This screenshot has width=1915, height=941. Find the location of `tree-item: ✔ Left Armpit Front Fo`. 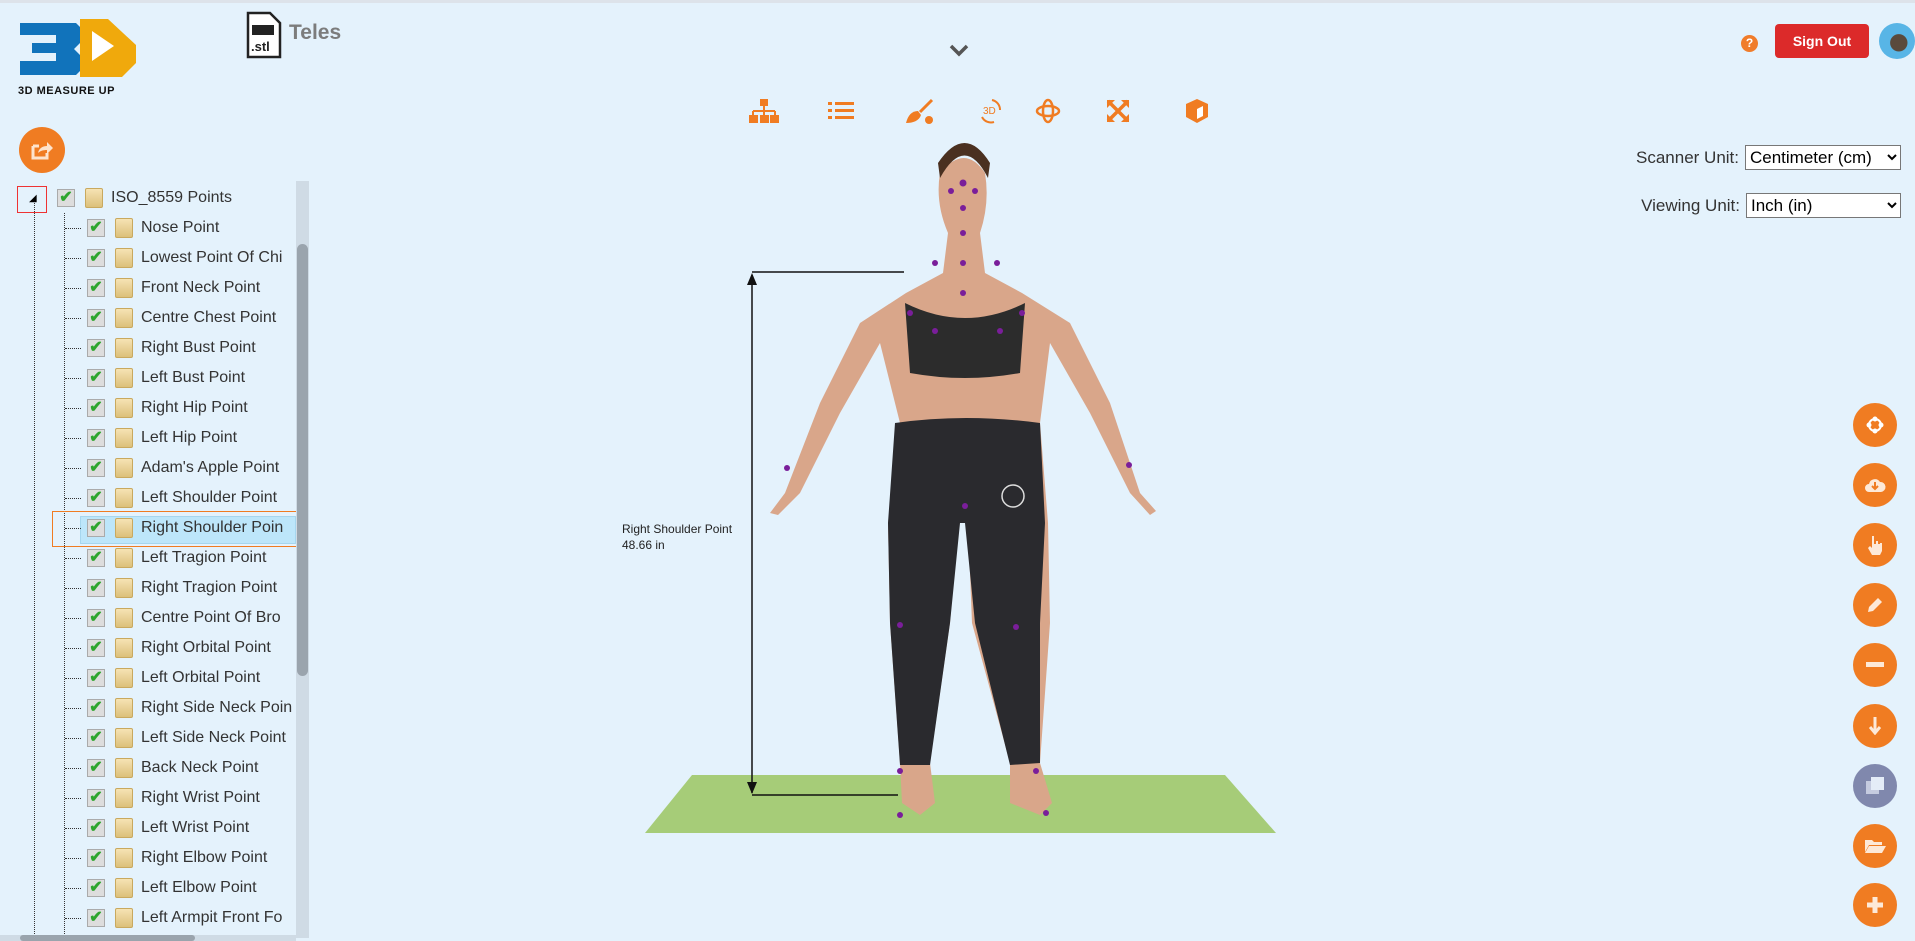

tree-item: ✔ Left Armpit Front Fo is located at coordinates (184, 918).